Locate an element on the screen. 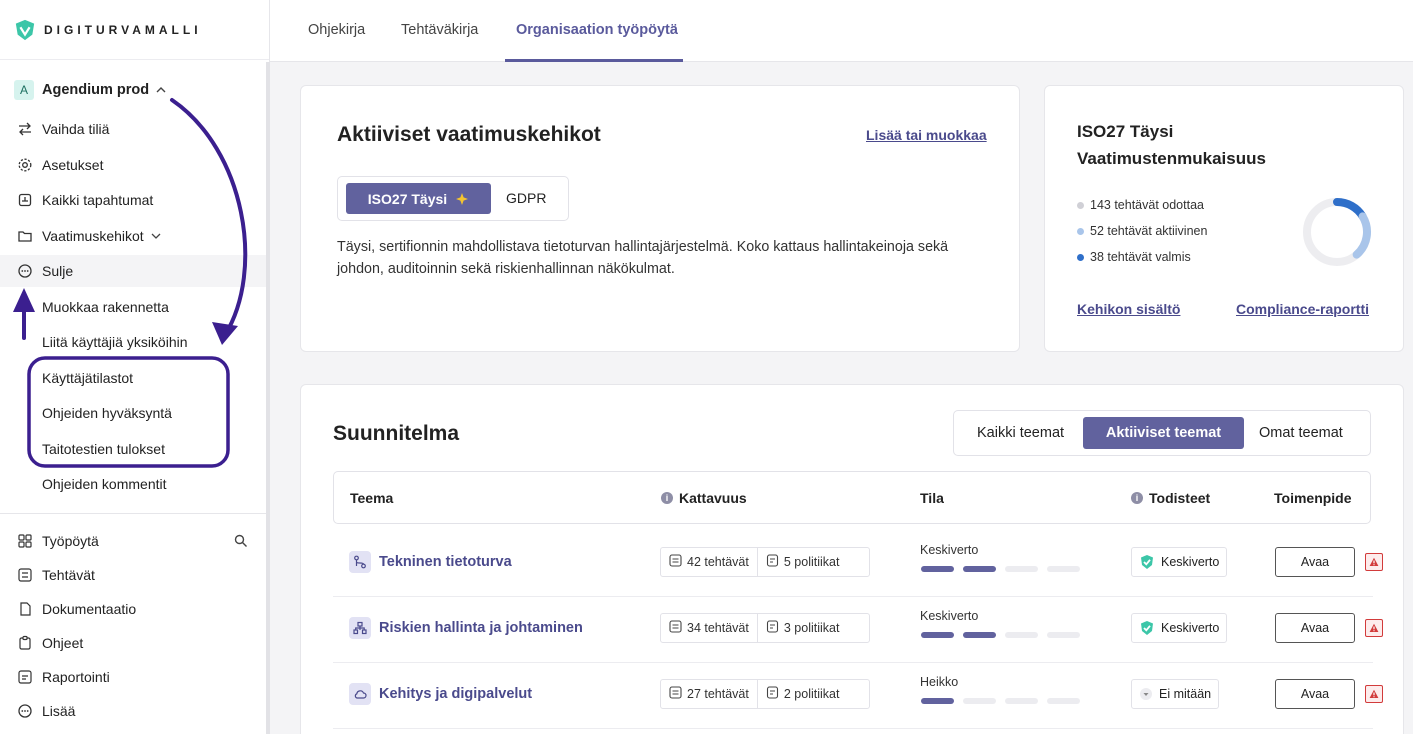  cloud-icon is located at coordinates (360, 694).